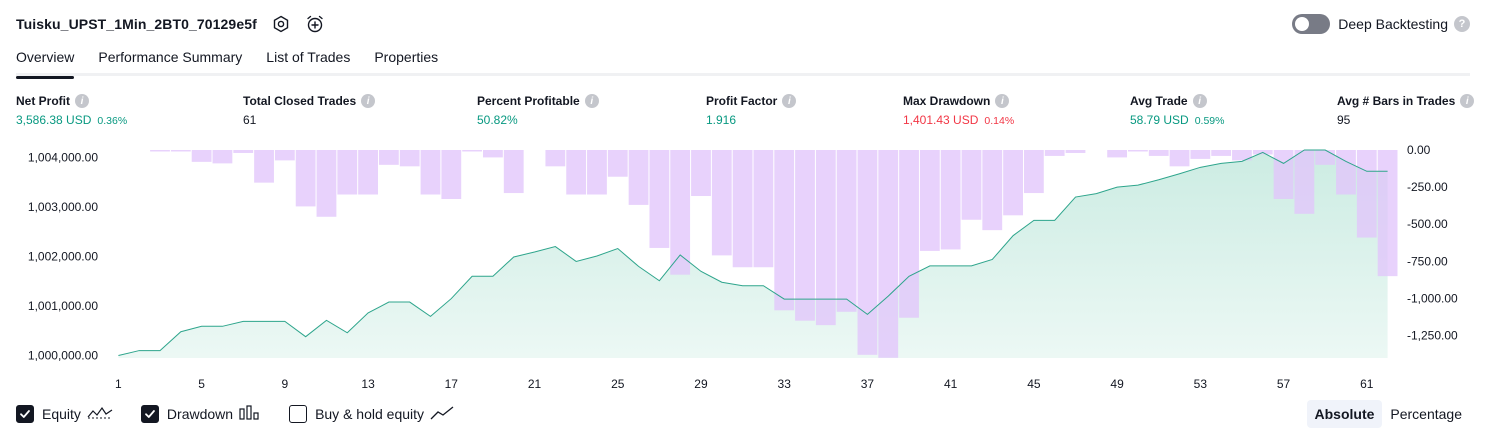  What do you see at coordinates (136, 24) in the screenshot?
I see `strategy-name: Tuisku_UPST_1Min_2BT0_70129e5f` at bounding box center [136, 24].